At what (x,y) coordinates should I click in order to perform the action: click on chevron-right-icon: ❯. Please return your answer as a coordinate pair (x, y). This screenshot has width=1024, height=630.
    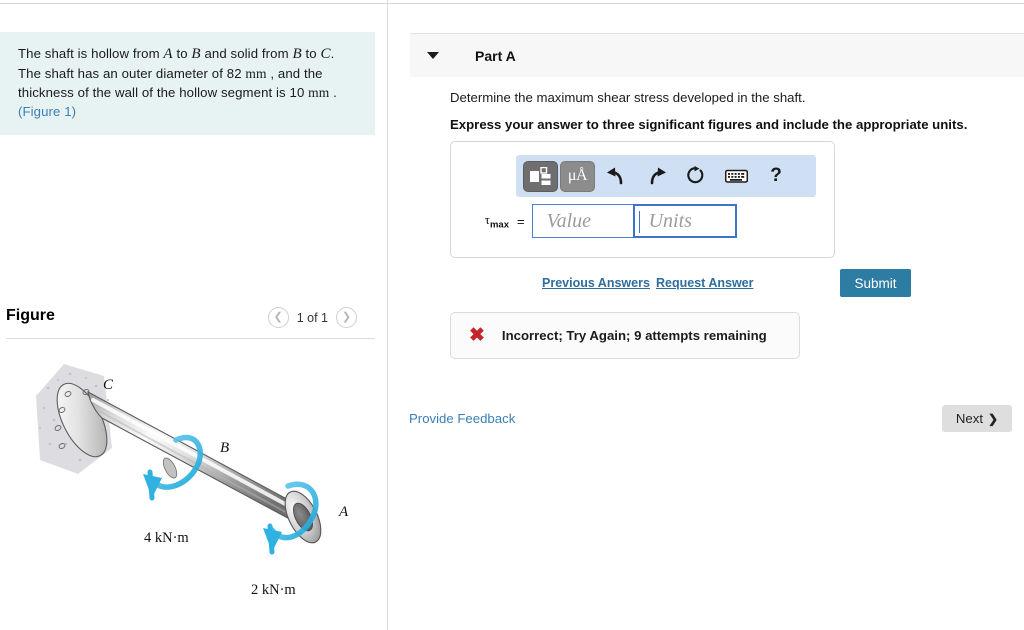
    Looking at the image, I should click on (993, 418).